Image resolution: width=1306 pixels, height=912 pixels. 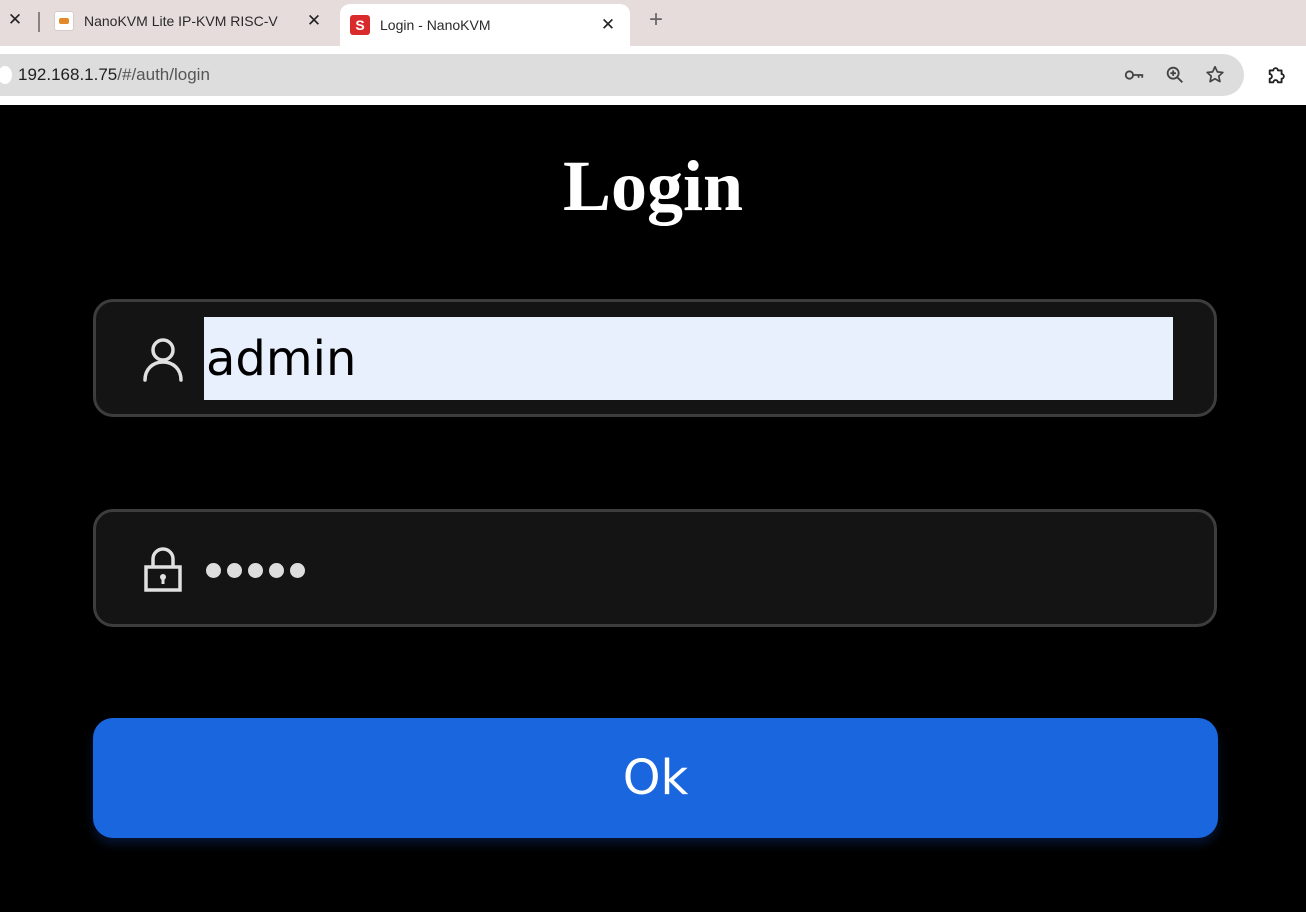 What do you see at coordinates (655, 568) in the screenshot?
I see `password-field` at bounding box center [655, 568].